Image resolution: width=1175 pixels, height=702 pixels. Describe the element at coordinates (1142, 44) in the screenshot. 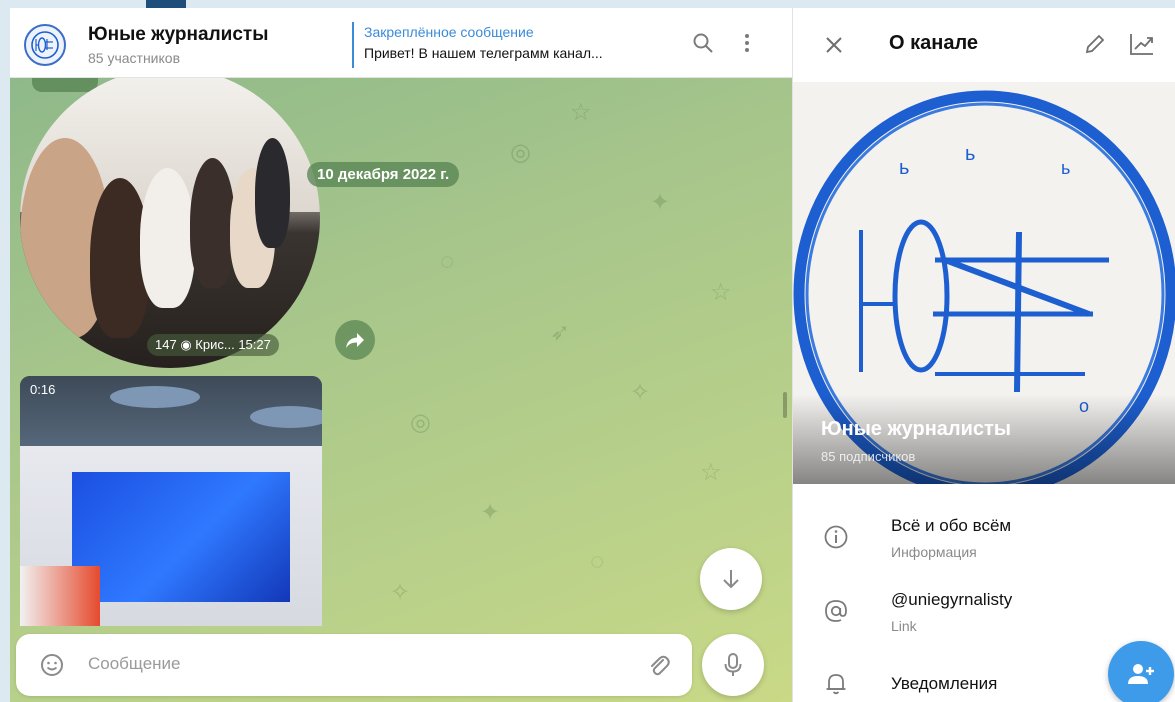

I see `statistics-icon` at that location.